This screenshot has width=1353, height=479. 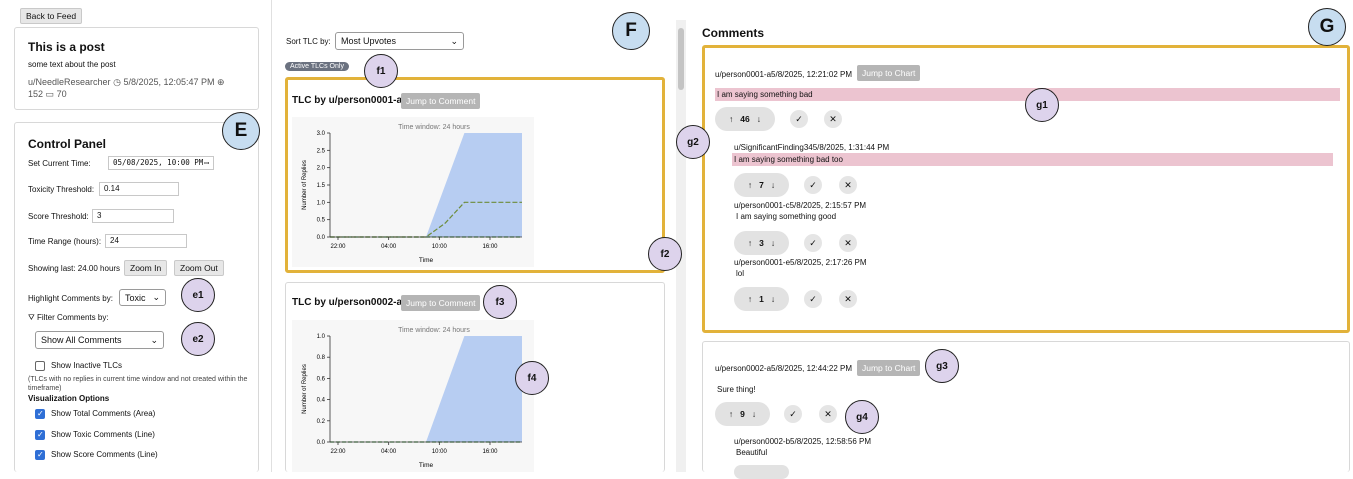 What do you see at coordinates (206, 162) in the screenshot?
I see `calendar-icon: ▭` at bounding box center [206, 162].